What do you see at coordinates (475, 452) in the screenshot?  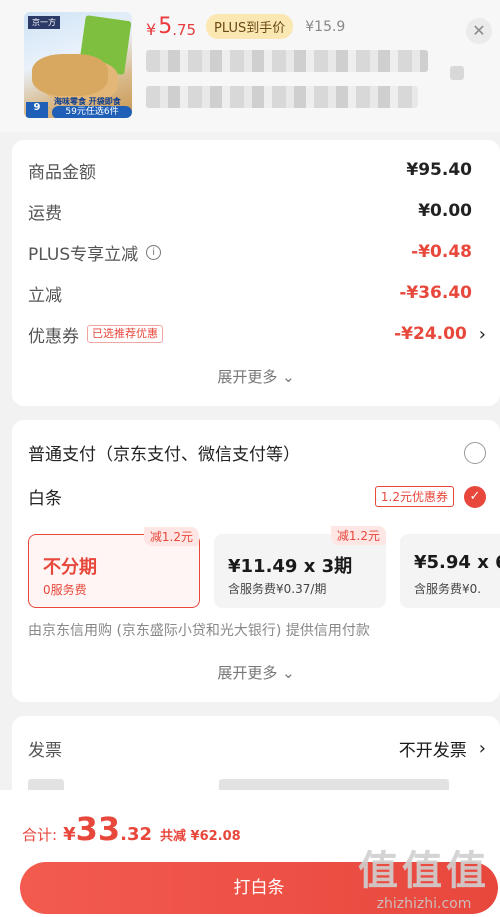 I see `normal-payment-radio` at bounding box center [475, 452].